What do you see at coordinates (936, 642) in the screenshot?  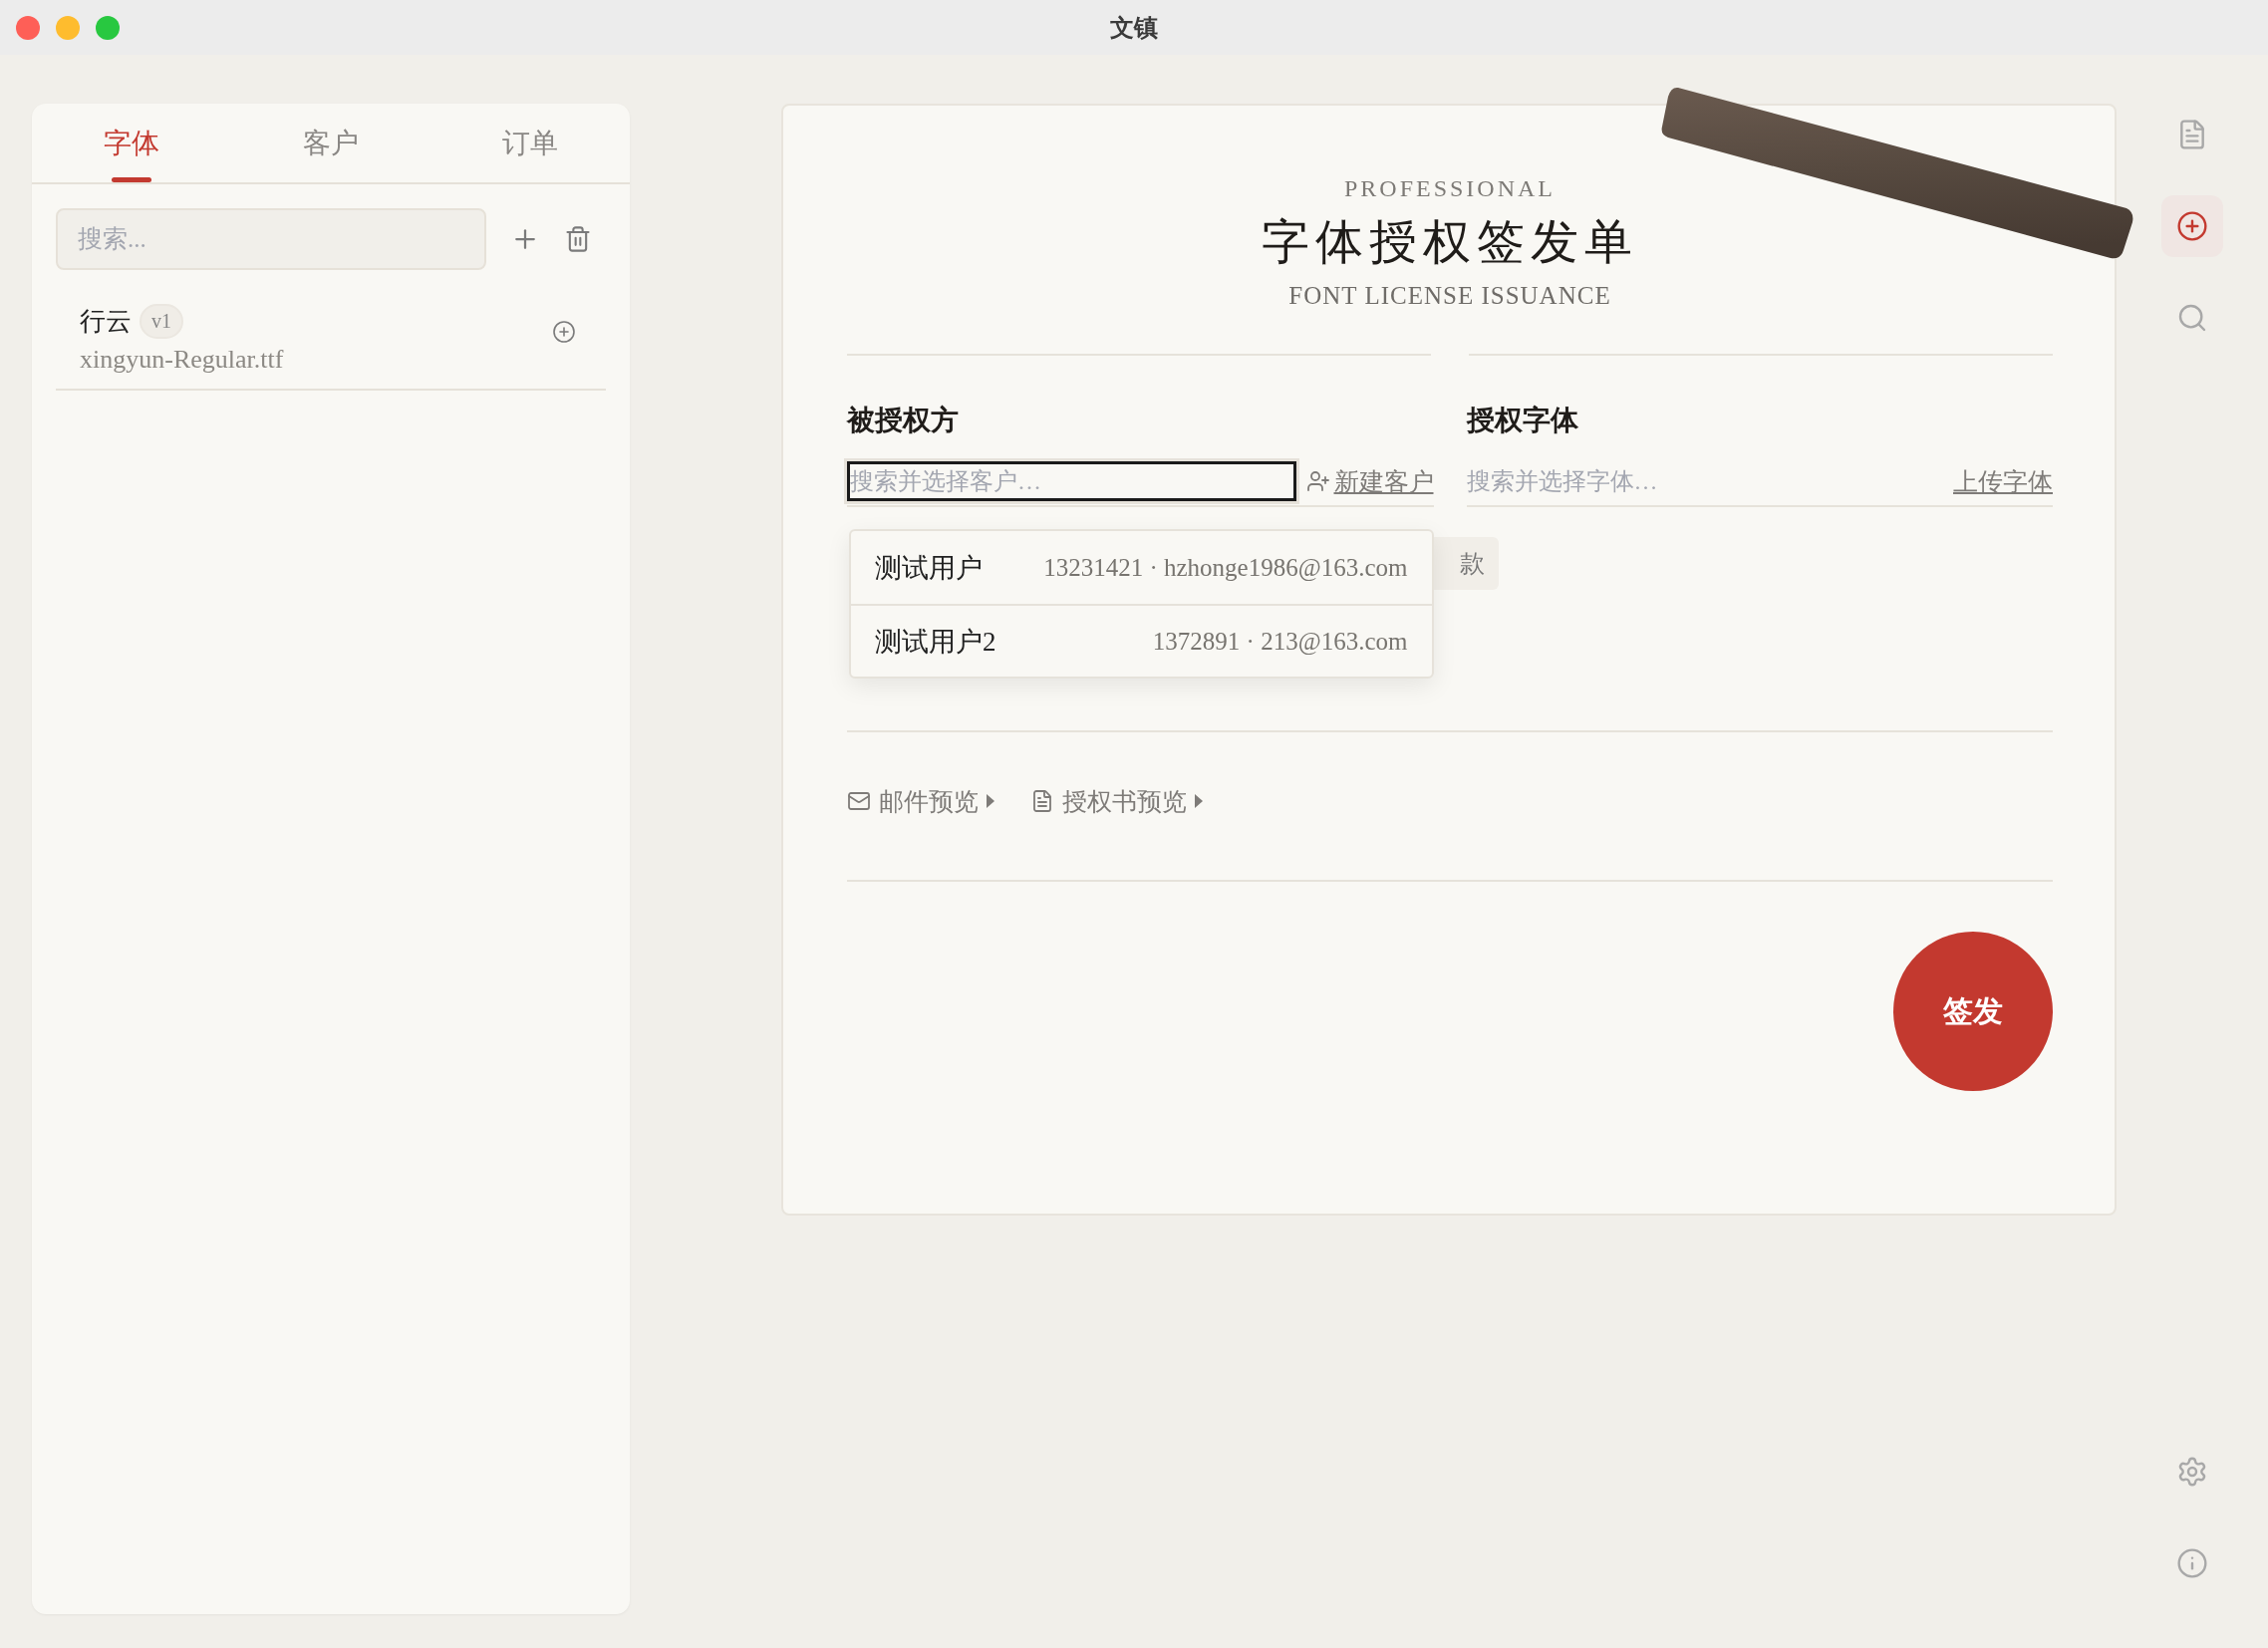 I see `customer-name: 测试用户2` at bounding box center [936, 642].